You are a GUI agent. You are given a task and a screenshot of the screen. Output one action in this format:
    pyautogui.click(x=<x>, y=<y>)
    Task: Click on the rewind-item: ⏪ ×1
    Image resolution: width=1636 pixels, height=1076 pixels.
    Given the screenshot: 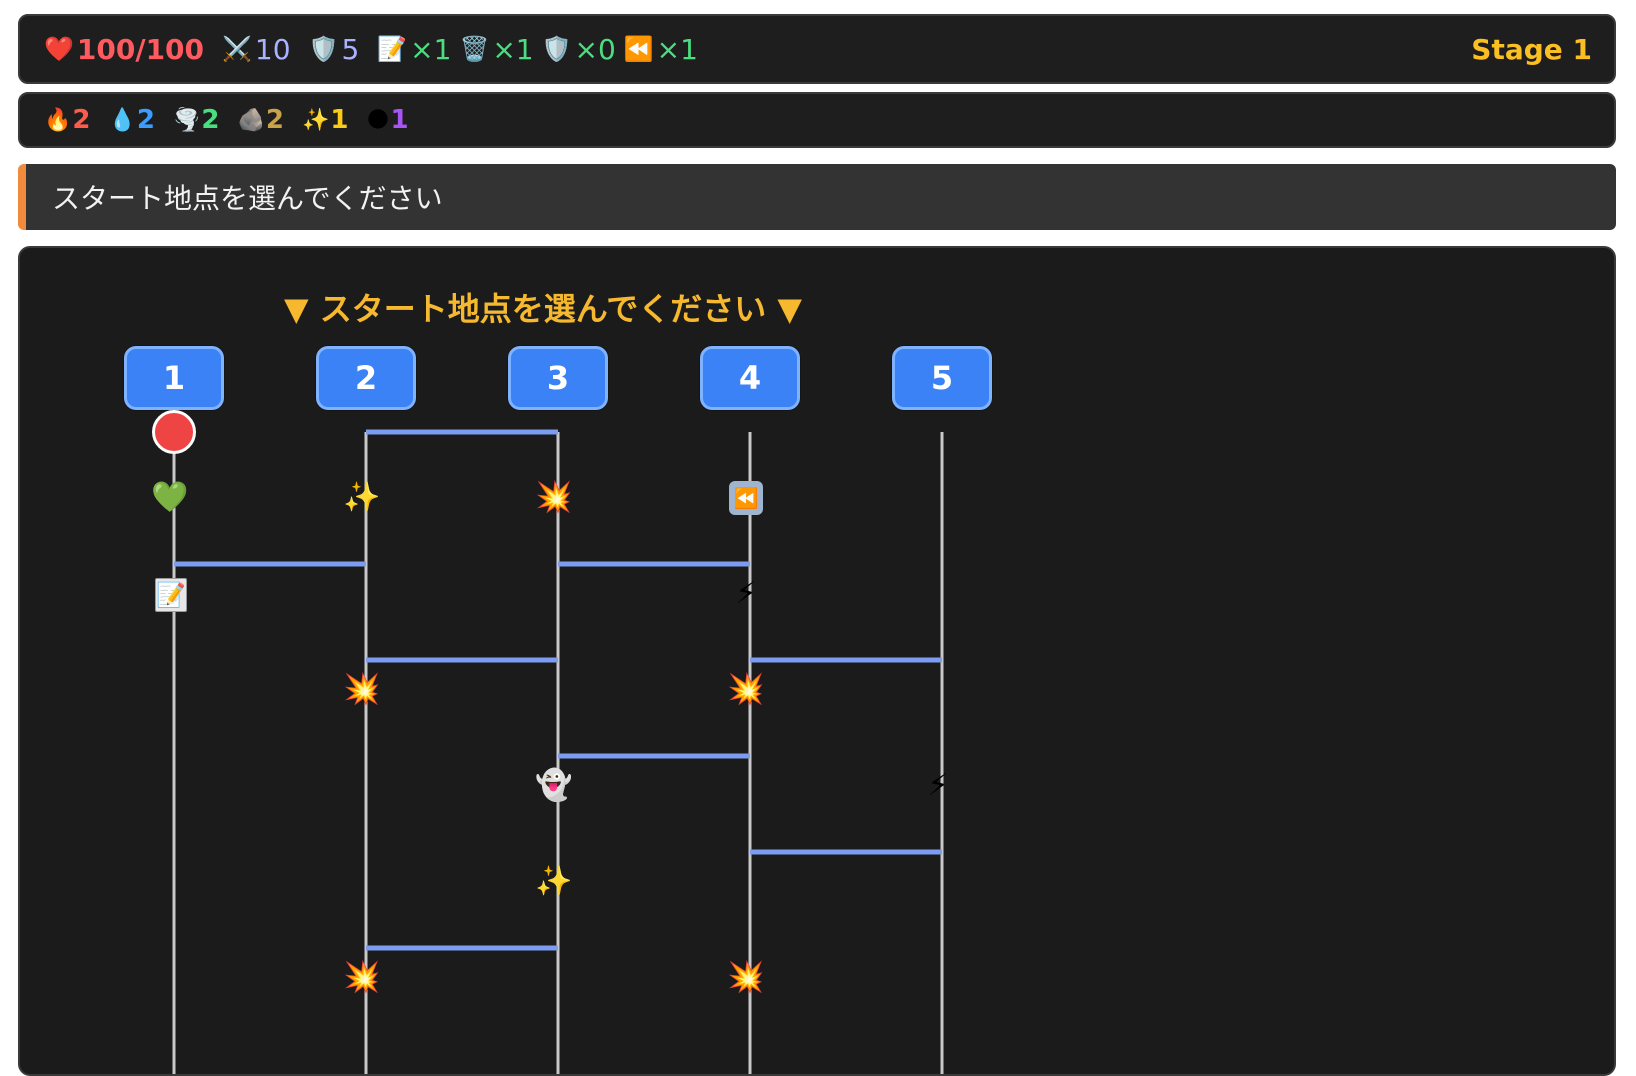 What is the action you would take?
    pyautogui.click(x=661, y=49)
    